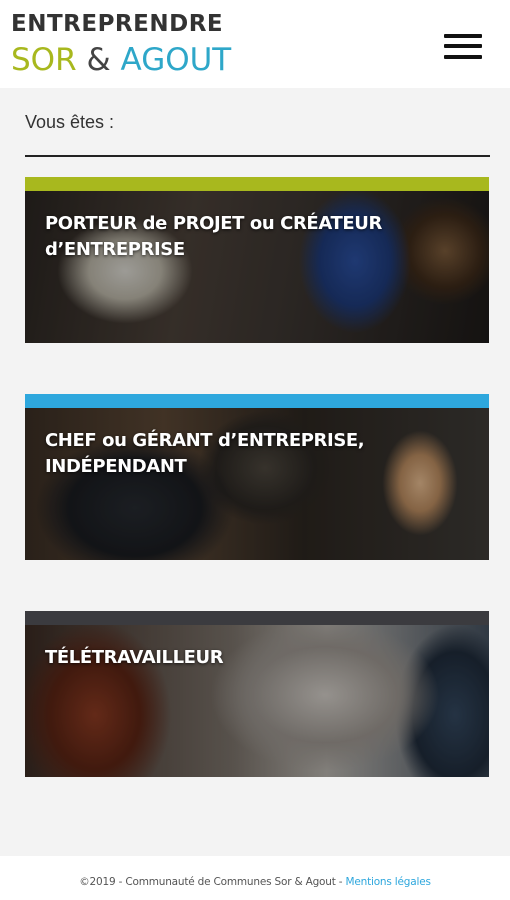 Image resolution: width=510 pixels, height=900 pixels. What do you see at coordinates (257, 156) in the screenshot?
I see `prompt-underline` at bounding box center [257, 156].